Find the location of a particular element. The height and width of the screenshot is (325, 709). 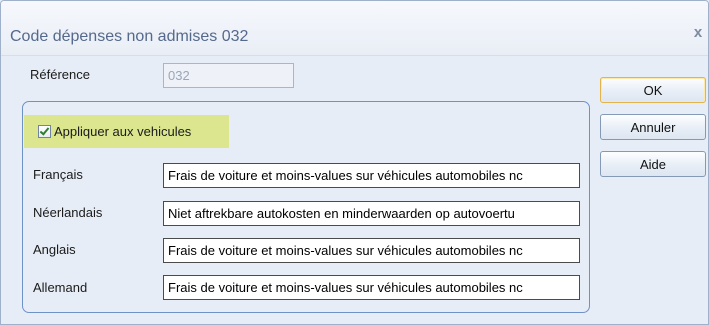

dutch-field is located at coordinates (371, 213).